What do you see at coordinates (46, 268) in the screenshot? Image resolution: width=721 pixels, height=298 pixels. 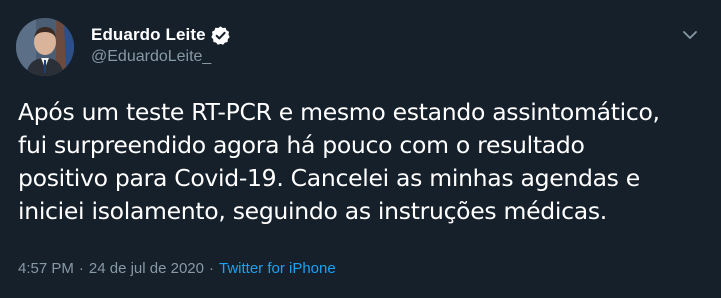 I see `tweet-time: 4:57 PM` at bounding box center [46, 268].